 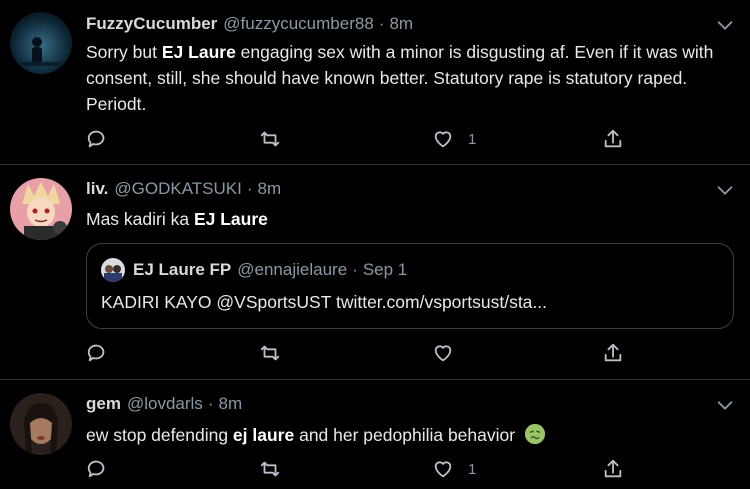 I want to click on display-name: gem, so click(x=103, y=404).